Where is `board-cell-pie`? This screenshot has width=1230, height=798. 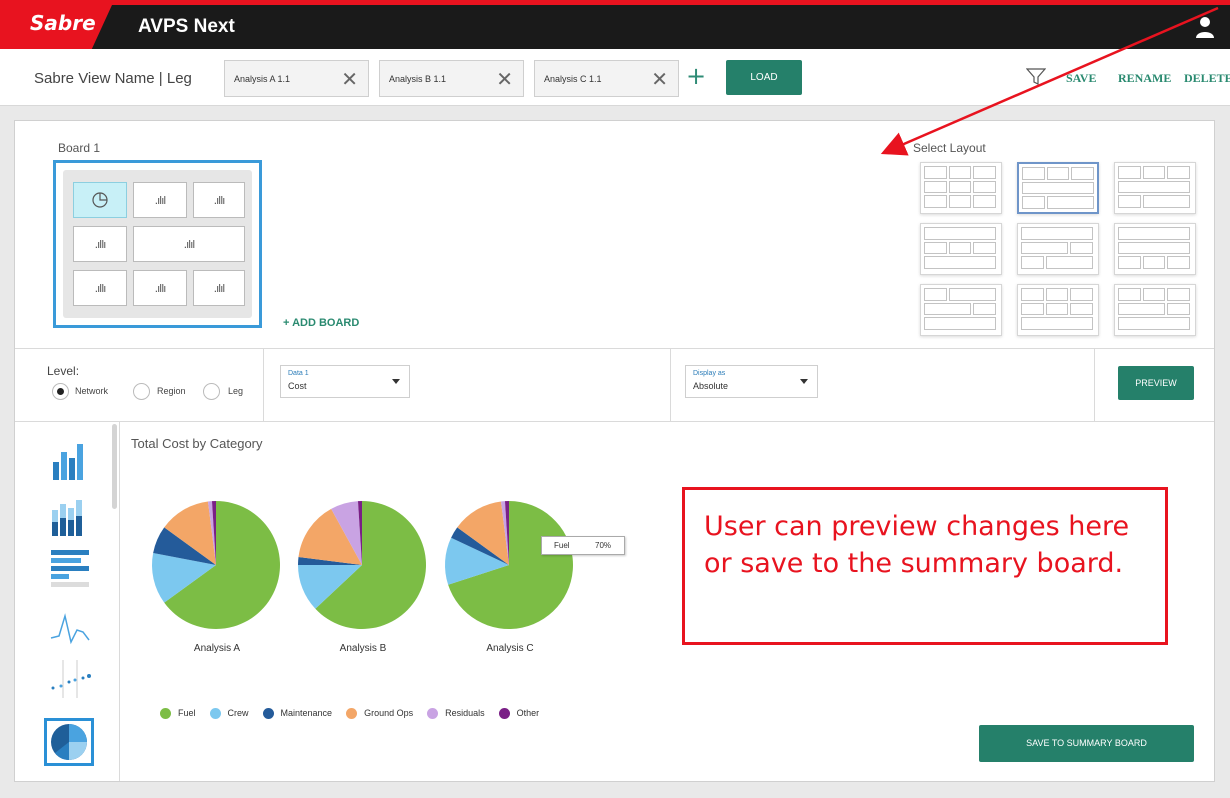 board-cell-pie is located at coordinates (100, 200).